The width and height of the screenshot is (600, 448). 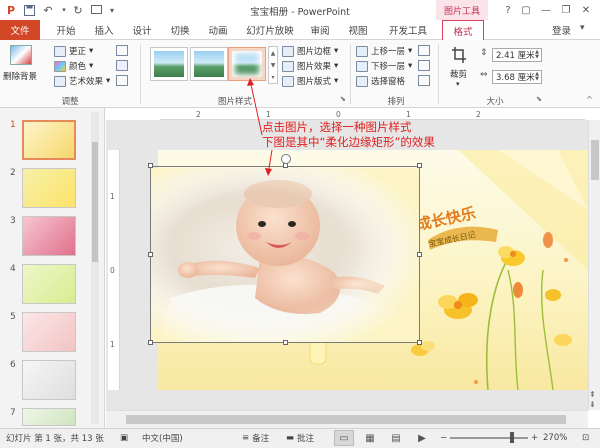 What do you see at coordinates (534, 438) in the screenshot?
I see `zoom-in-button: +` at bounding box center [534, 438].